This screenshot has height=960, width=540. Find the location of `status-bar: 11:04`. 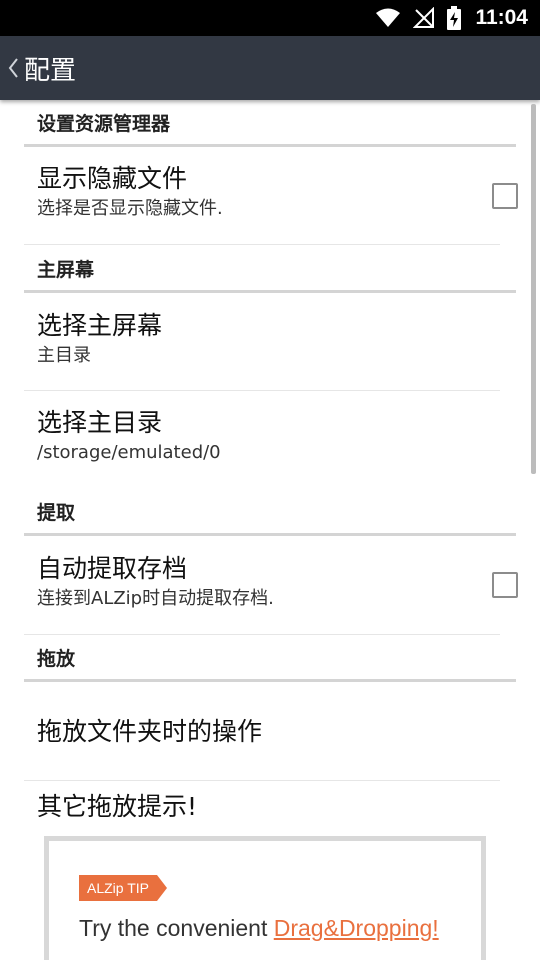

status-bar: 11:04 is located at coordinates (270, 18).